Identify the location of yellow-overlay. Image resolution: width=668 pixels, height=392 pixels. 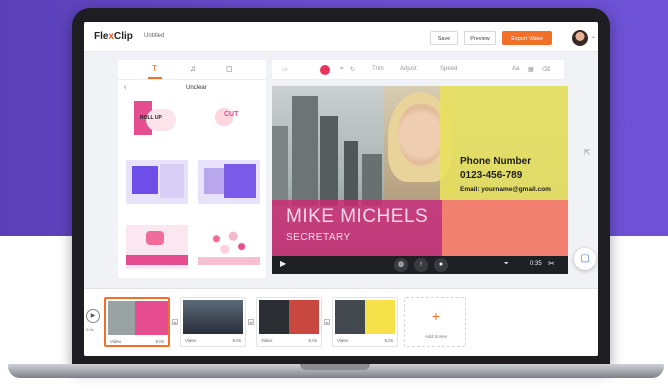
(504, 143).